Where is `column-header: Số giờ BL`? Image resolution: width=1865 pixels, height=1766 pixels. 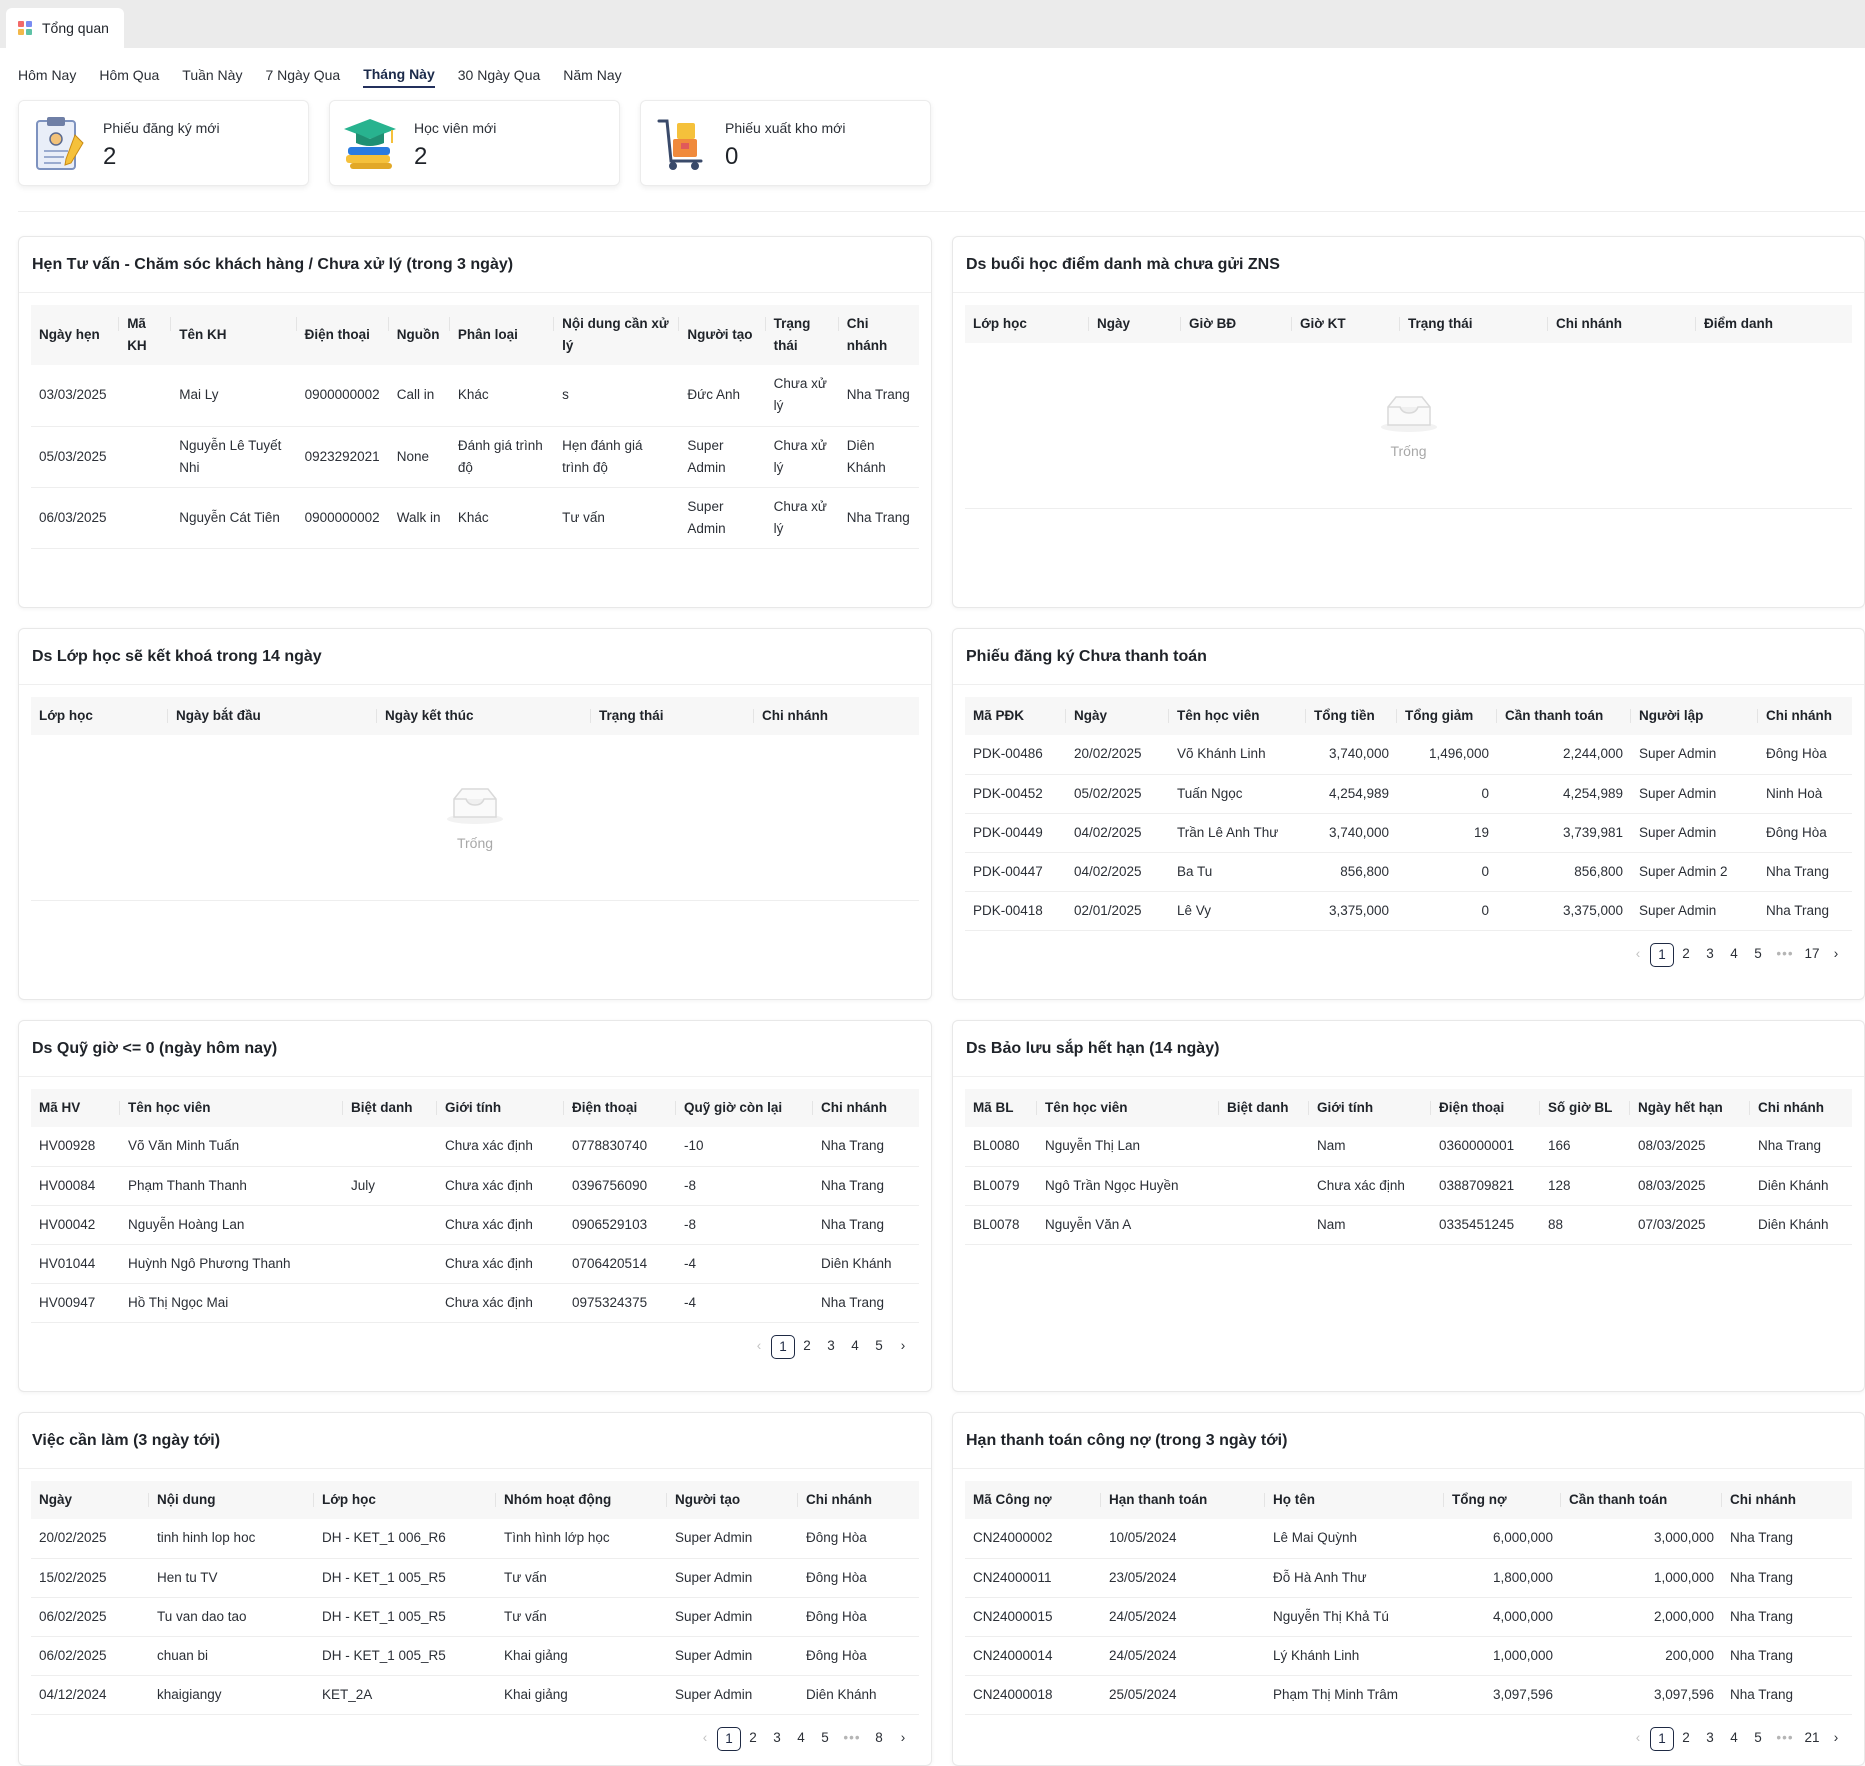 column-header: Số giờ BL is located at coordinates (1585, 1108).